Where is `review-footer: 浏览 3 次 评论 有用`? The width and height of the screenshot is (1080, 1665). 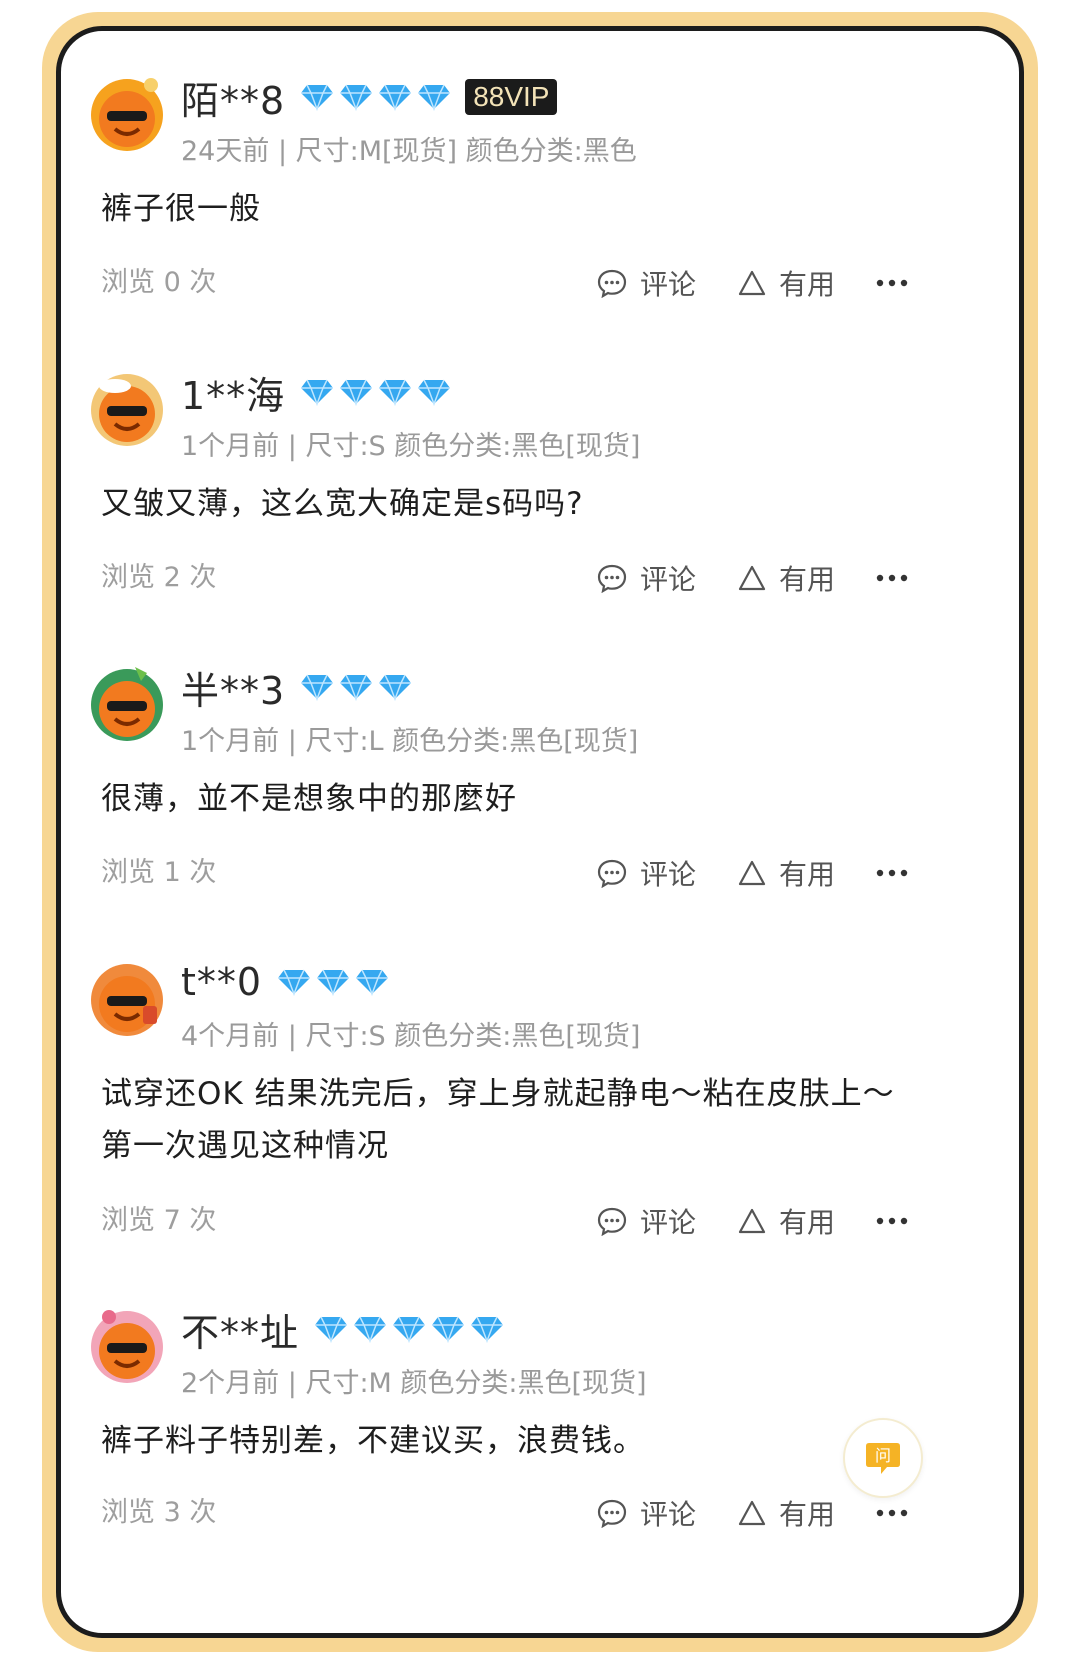
review-footer: 浏览 3 次 评论 有用 is located at coordinates (546, 1513).